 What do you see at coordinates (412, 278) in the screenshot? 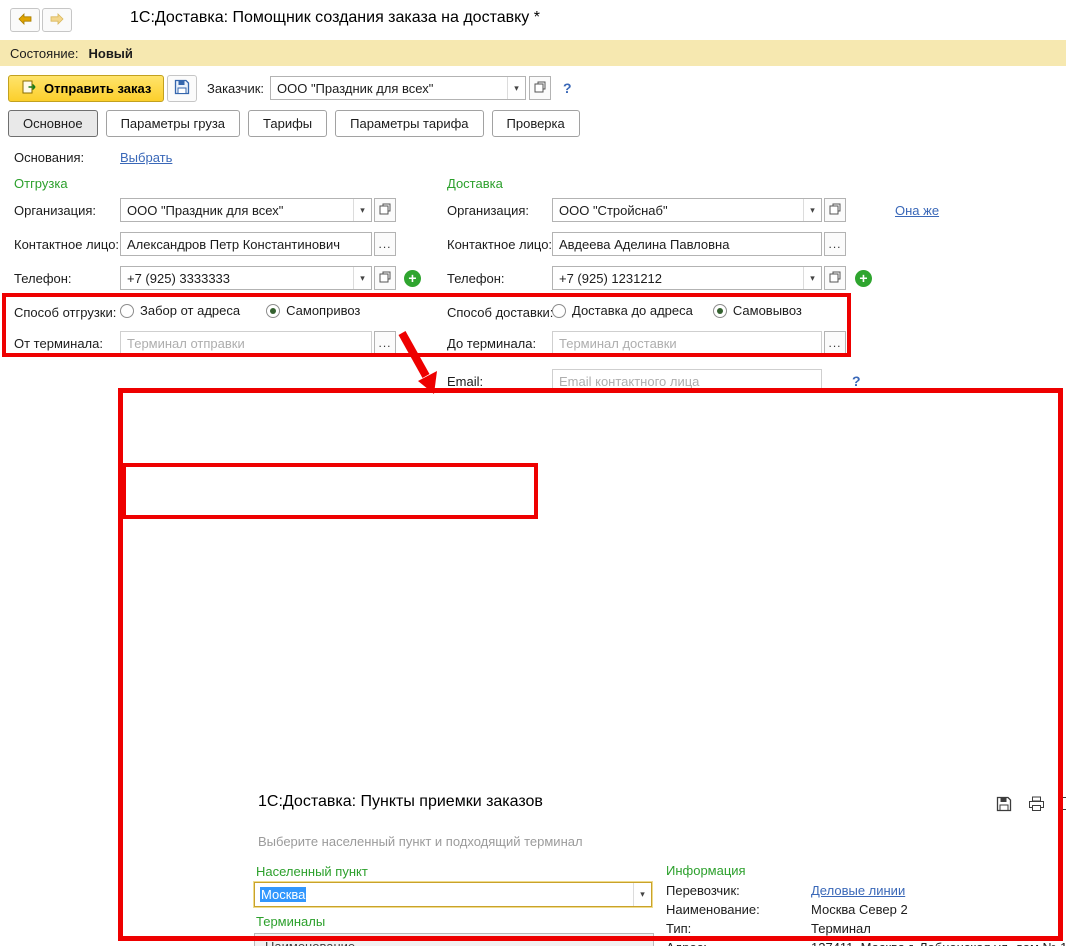
I see `shipment-add-phone-button: +` at bounding box center [412, 278].